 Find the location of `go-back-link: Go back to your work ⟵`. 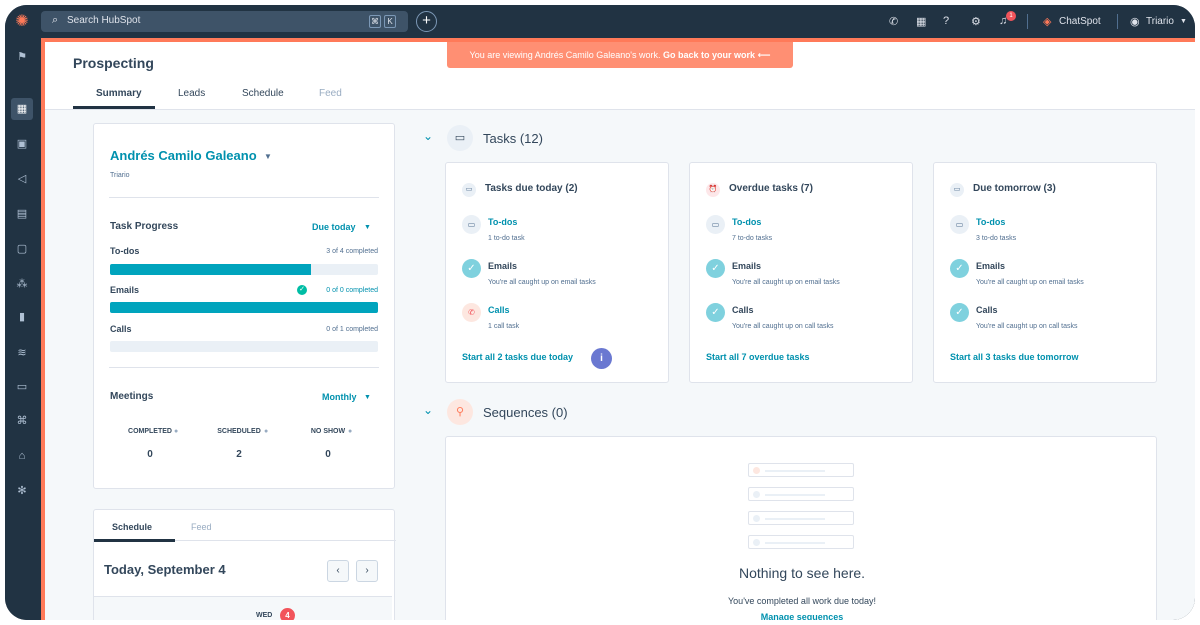

go-back-link: Go back to your work ⟵ is located at coordinates (716, 55).